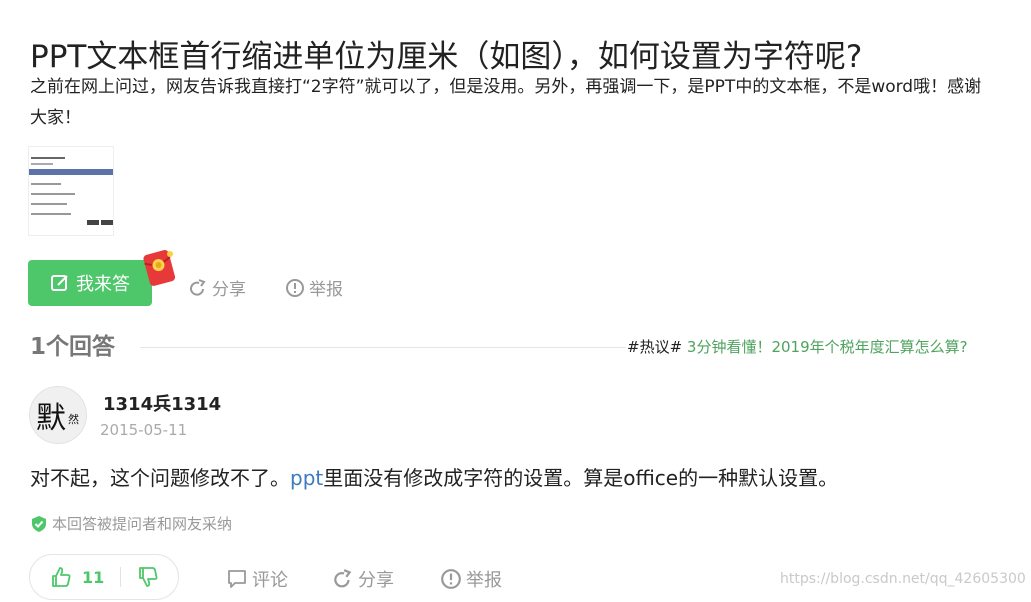 This screenshot has height=602, width=1031. I want to click on comment-icon, so click(237, 579).